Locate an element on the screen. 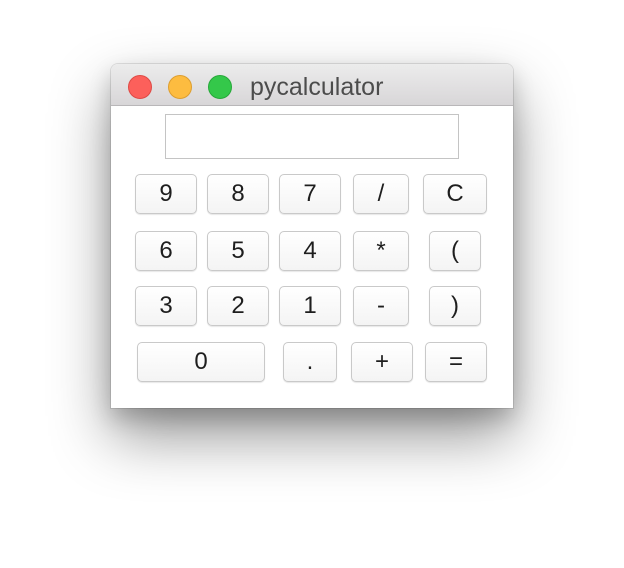  key-clear-button: C is located at coordinates (455, 194).